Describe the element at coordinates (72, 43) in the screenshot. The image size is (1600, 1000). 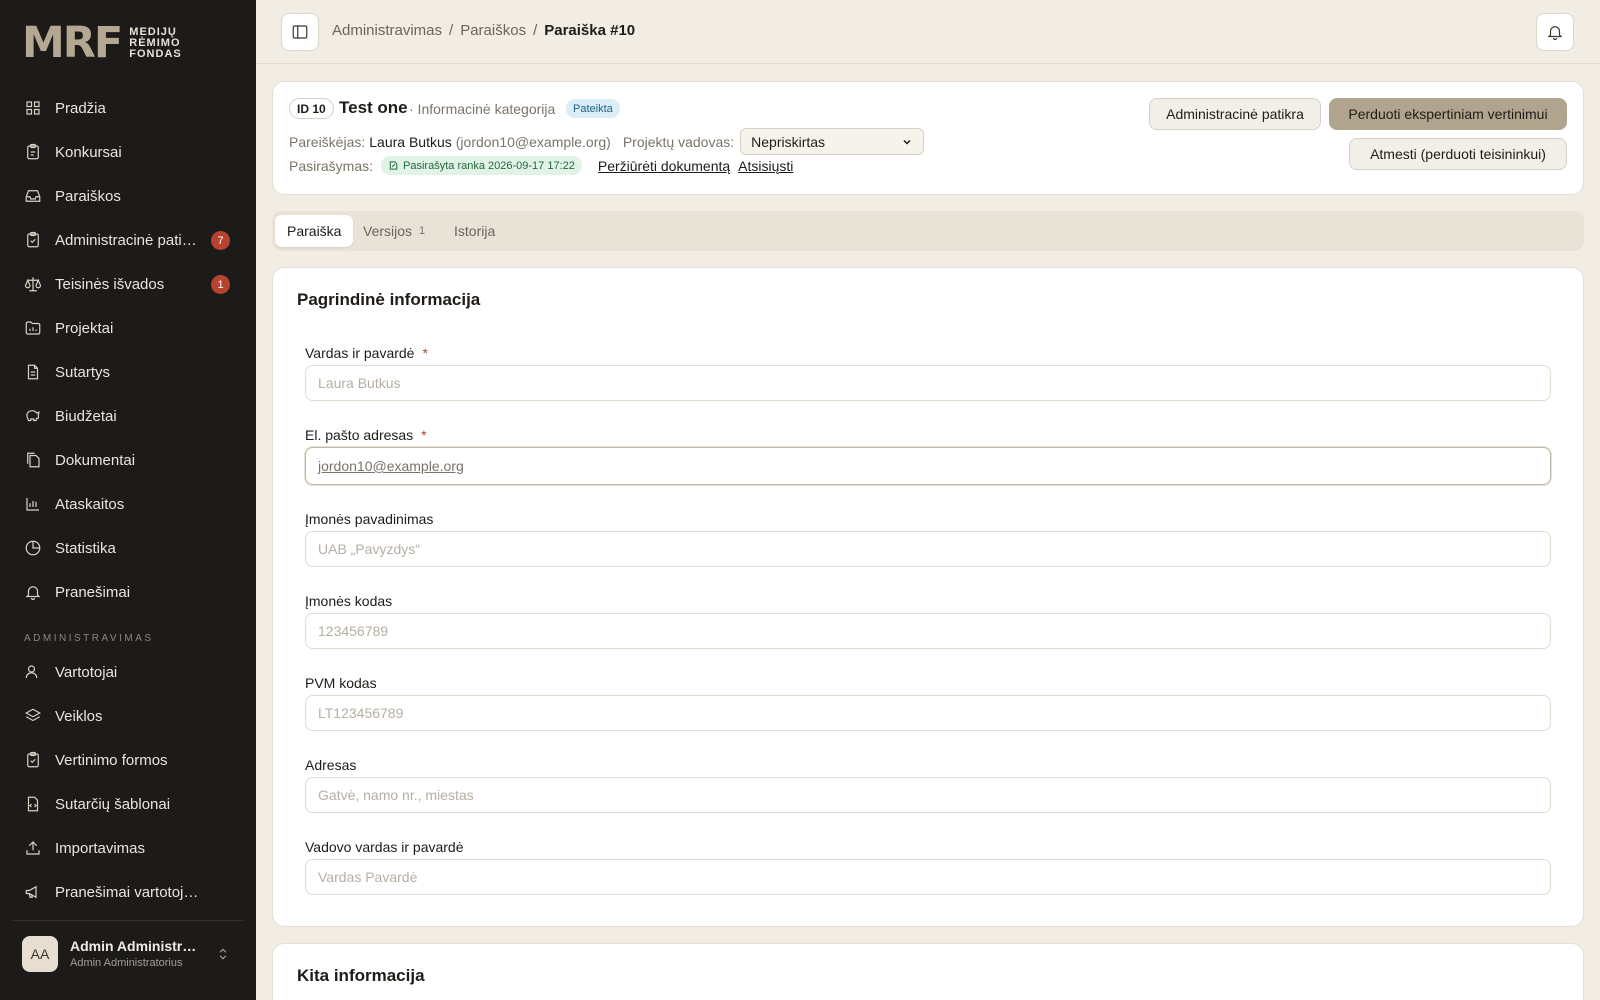
I see `logo-mark: MRF` at that location.